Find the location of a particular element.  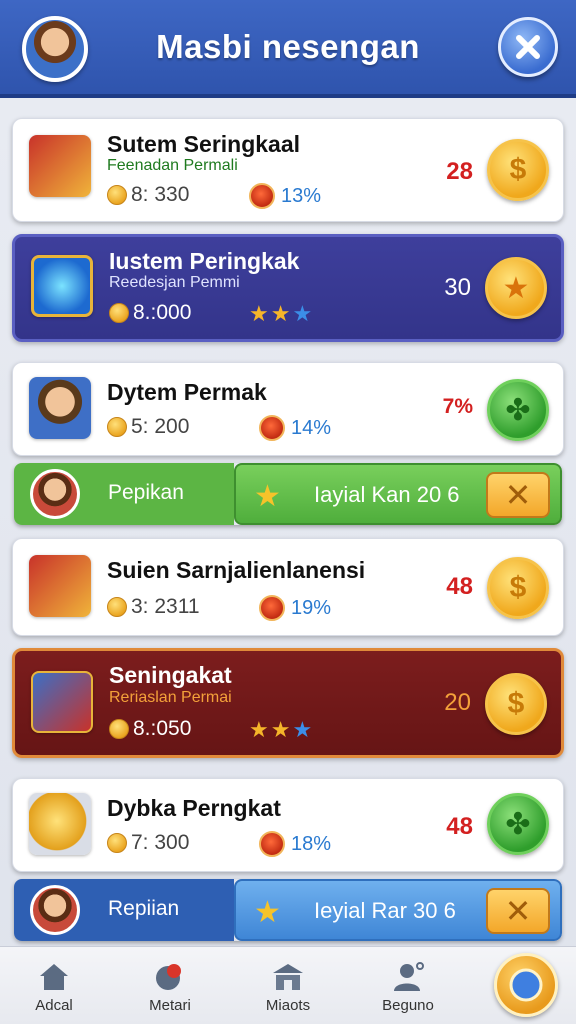

promo-banner: Pepikan ★ Iayial Kan 20 6 ✕ is located at coordinates (288, 494).